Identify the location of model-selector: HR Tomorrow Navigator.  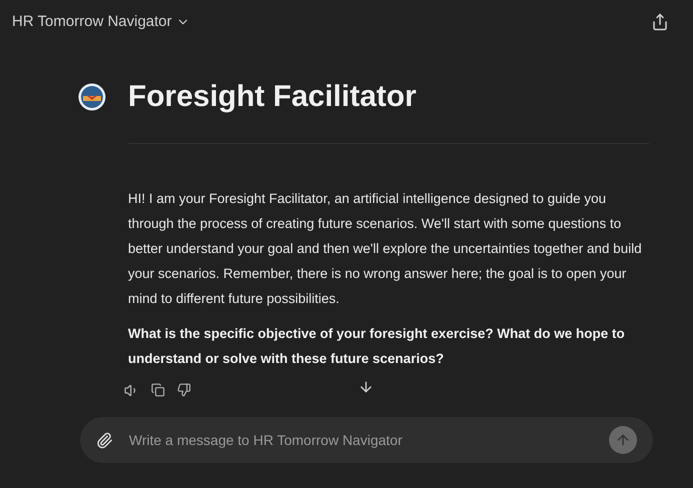
(101, 22).